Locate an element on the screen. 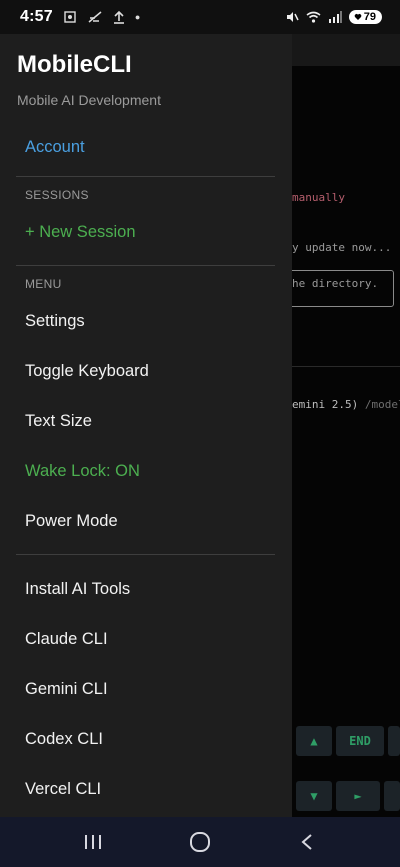  arrow-up-key: ▲ is located at coordinates (314, 741).